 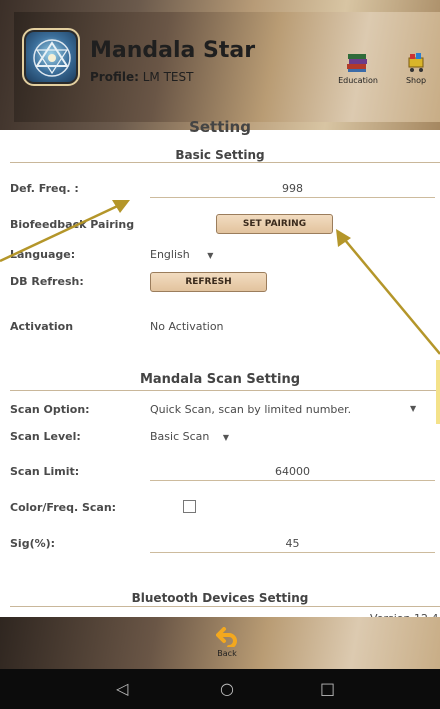 I want to click on nav-back-icon: ◁, so click(x=122, y=688).